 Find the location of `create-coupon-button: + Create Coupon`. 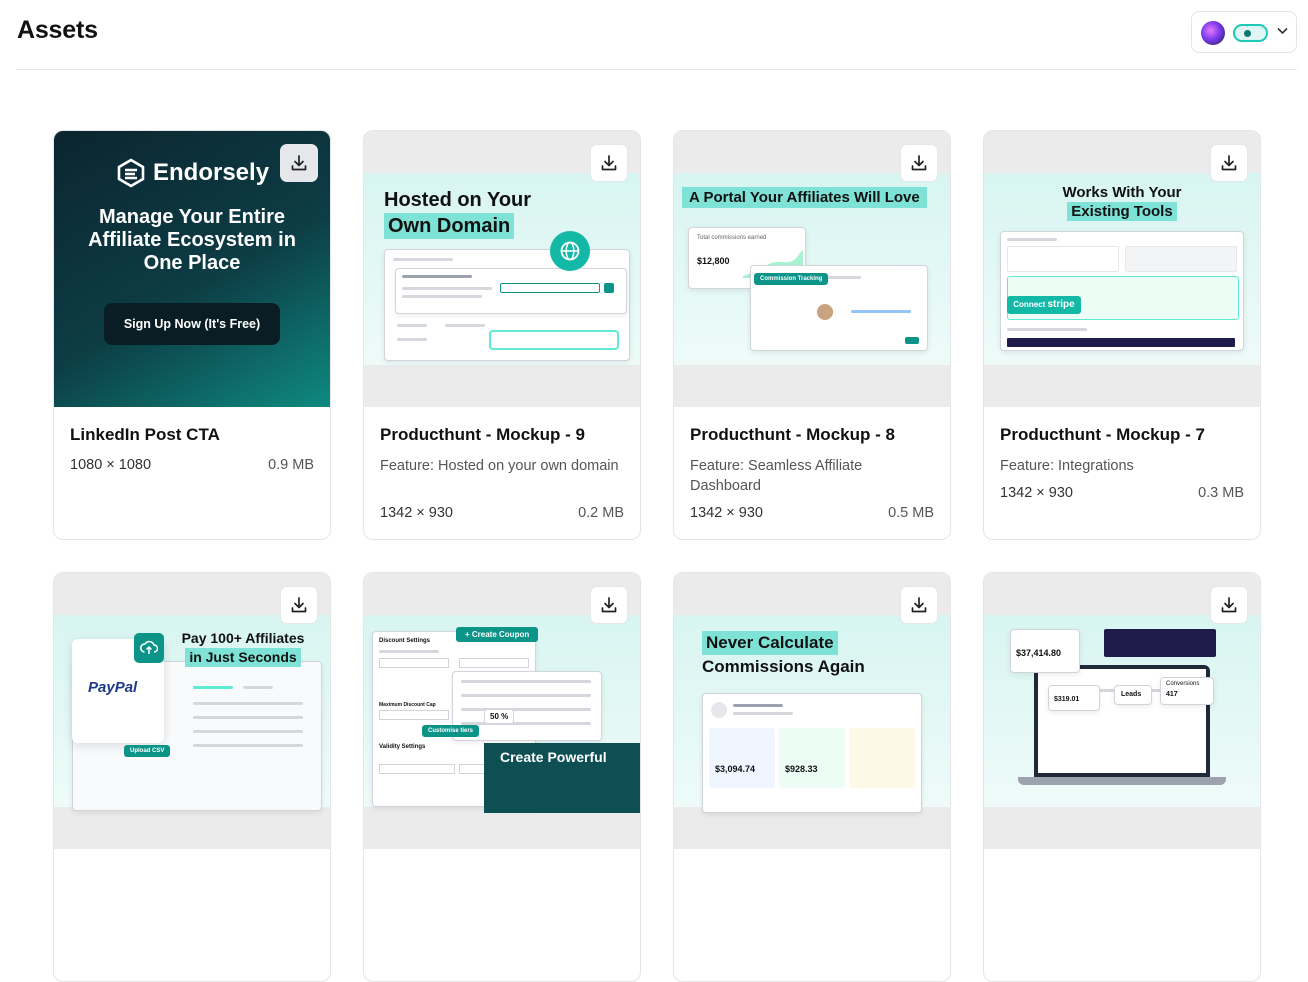

create-coupon-button: + Create Coupon is located at coordinates (497, 634).